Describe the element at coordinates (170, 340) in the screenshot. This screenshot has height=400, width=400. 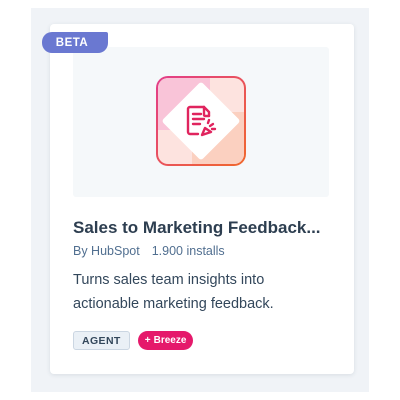
I see `breeze-label: Breeze` at that location.